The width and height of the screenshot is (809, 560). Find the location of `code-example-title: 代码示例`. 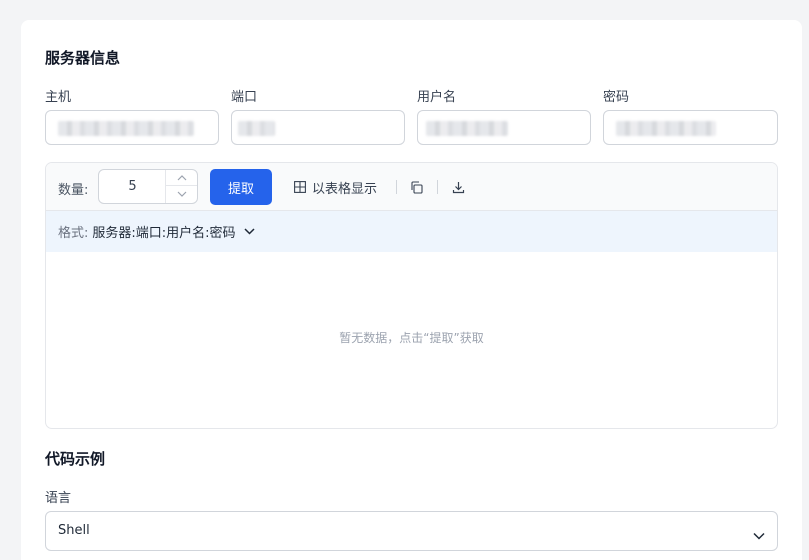

code-example-title: 代码示例 is located at coordinates (75, 459).